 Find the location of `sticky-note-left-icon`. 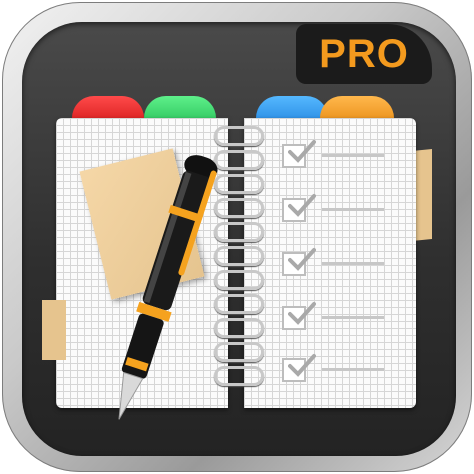

sticky-note-left-icon is located at coordinates (54, 330).